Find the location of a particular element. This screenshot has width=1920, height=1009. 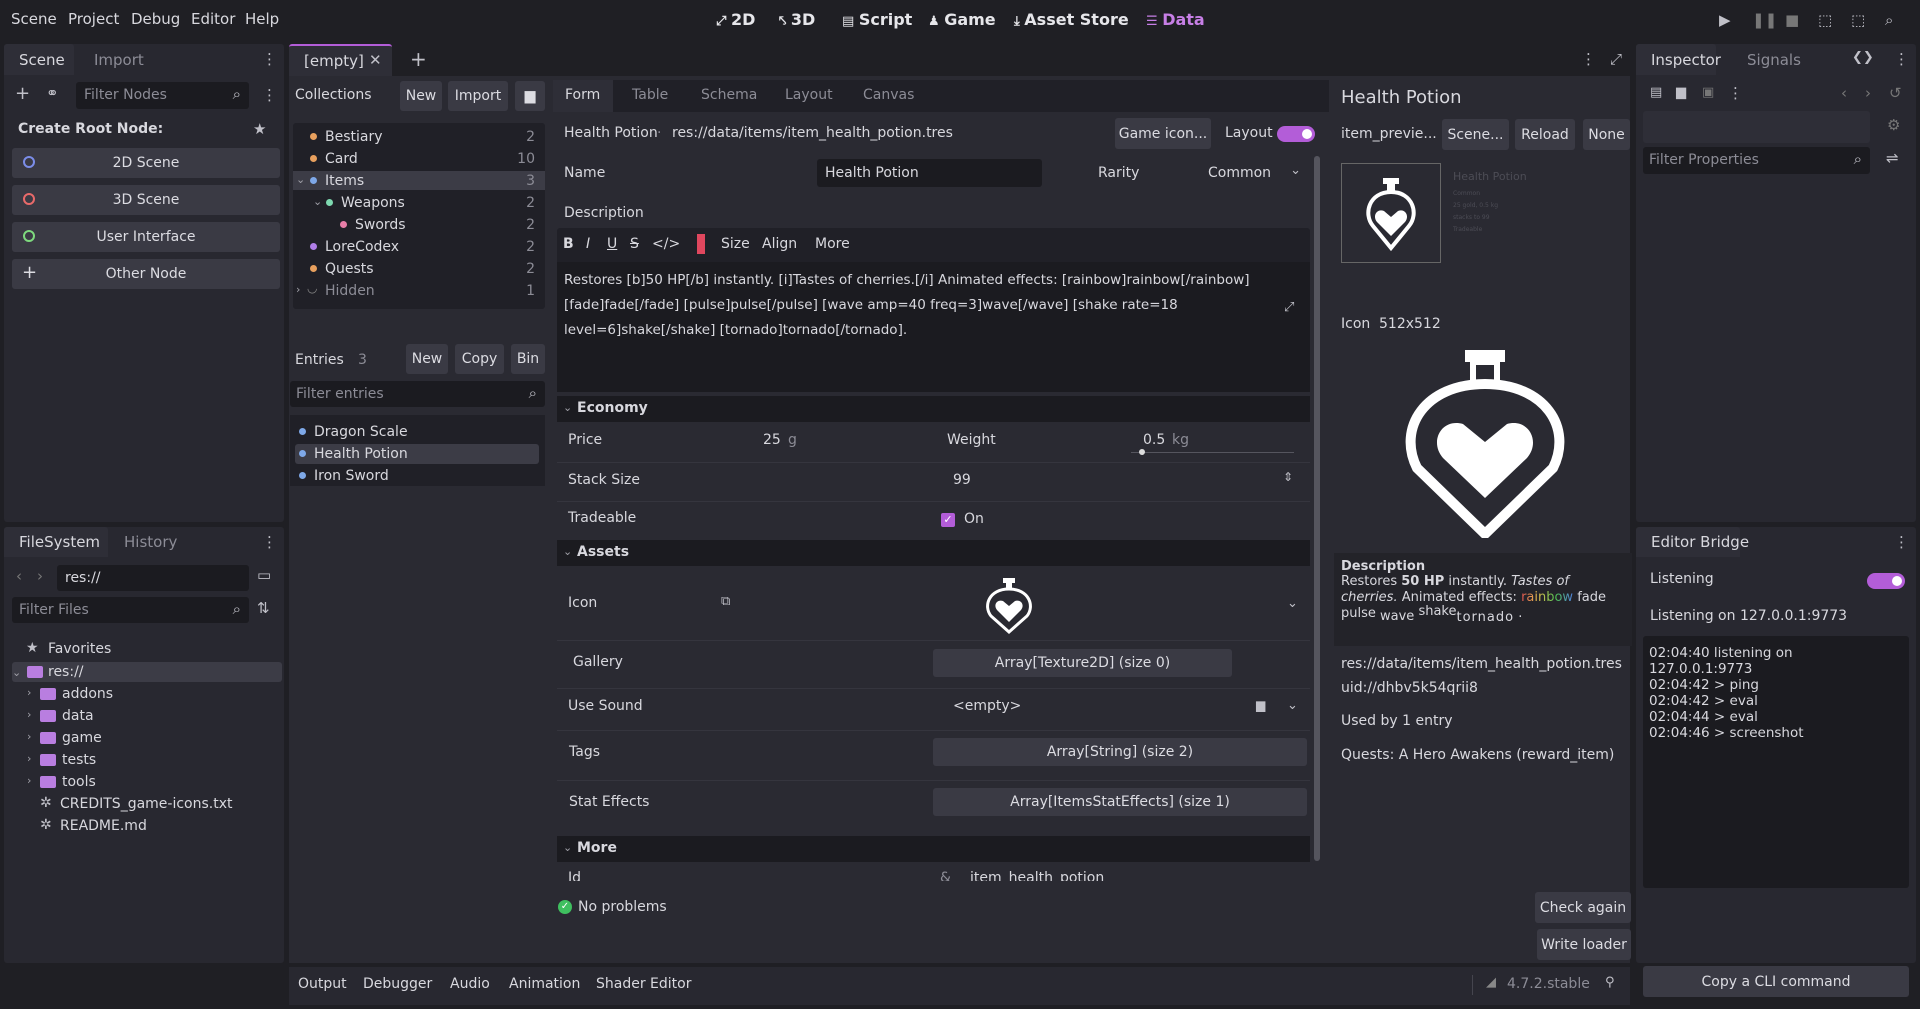

weight-slider-track is located at coordinates (1212, 452).